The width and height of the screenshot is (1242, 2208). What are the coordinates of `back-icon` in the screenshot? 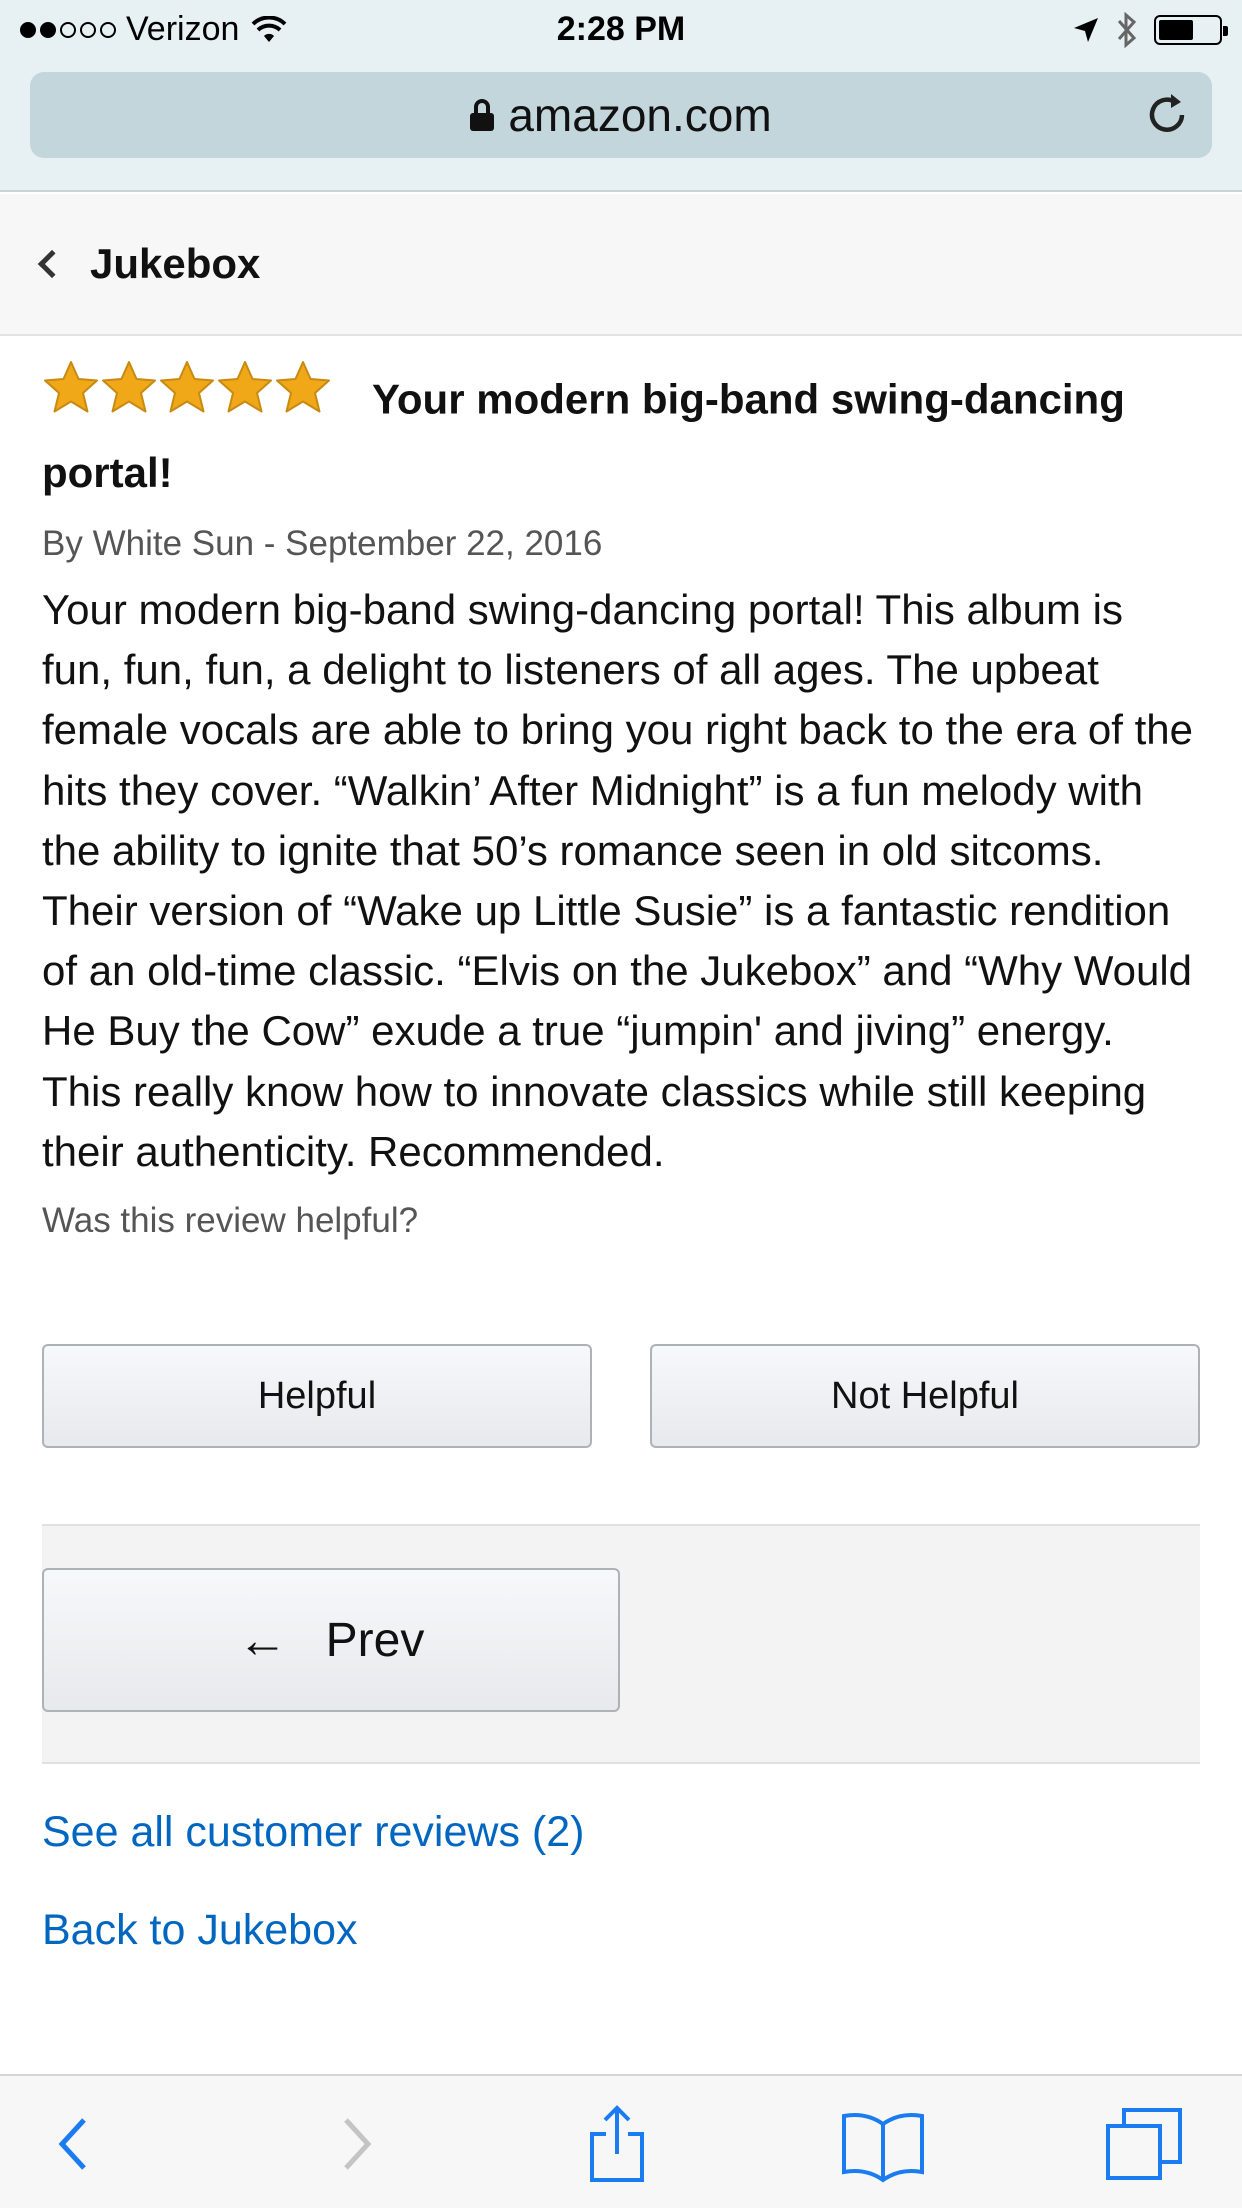 It's located at (77, 2144).